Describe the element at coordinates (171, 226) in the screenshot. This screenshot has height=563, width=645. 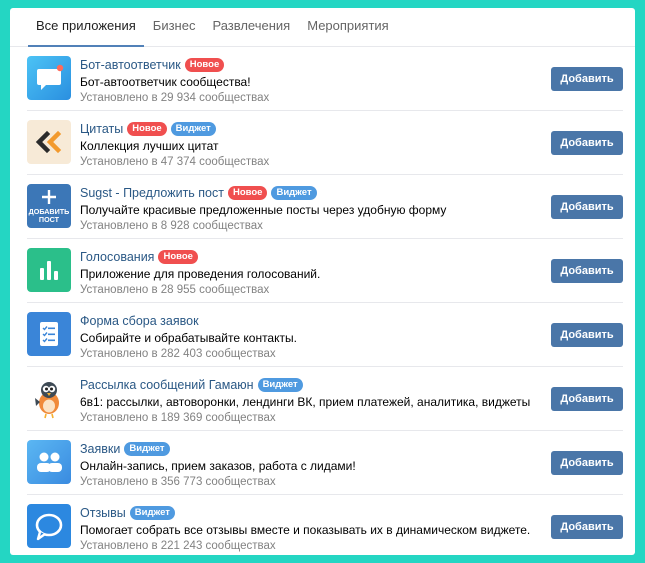
I see `install-count: Установлено в 8 928 сообществах` at that location.